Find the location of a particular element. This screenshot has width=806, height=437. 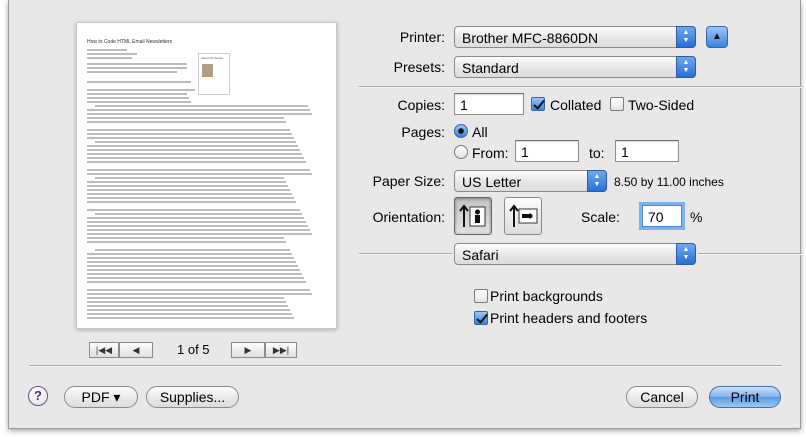

pages-all-radio is located at coordinates (461, 131).